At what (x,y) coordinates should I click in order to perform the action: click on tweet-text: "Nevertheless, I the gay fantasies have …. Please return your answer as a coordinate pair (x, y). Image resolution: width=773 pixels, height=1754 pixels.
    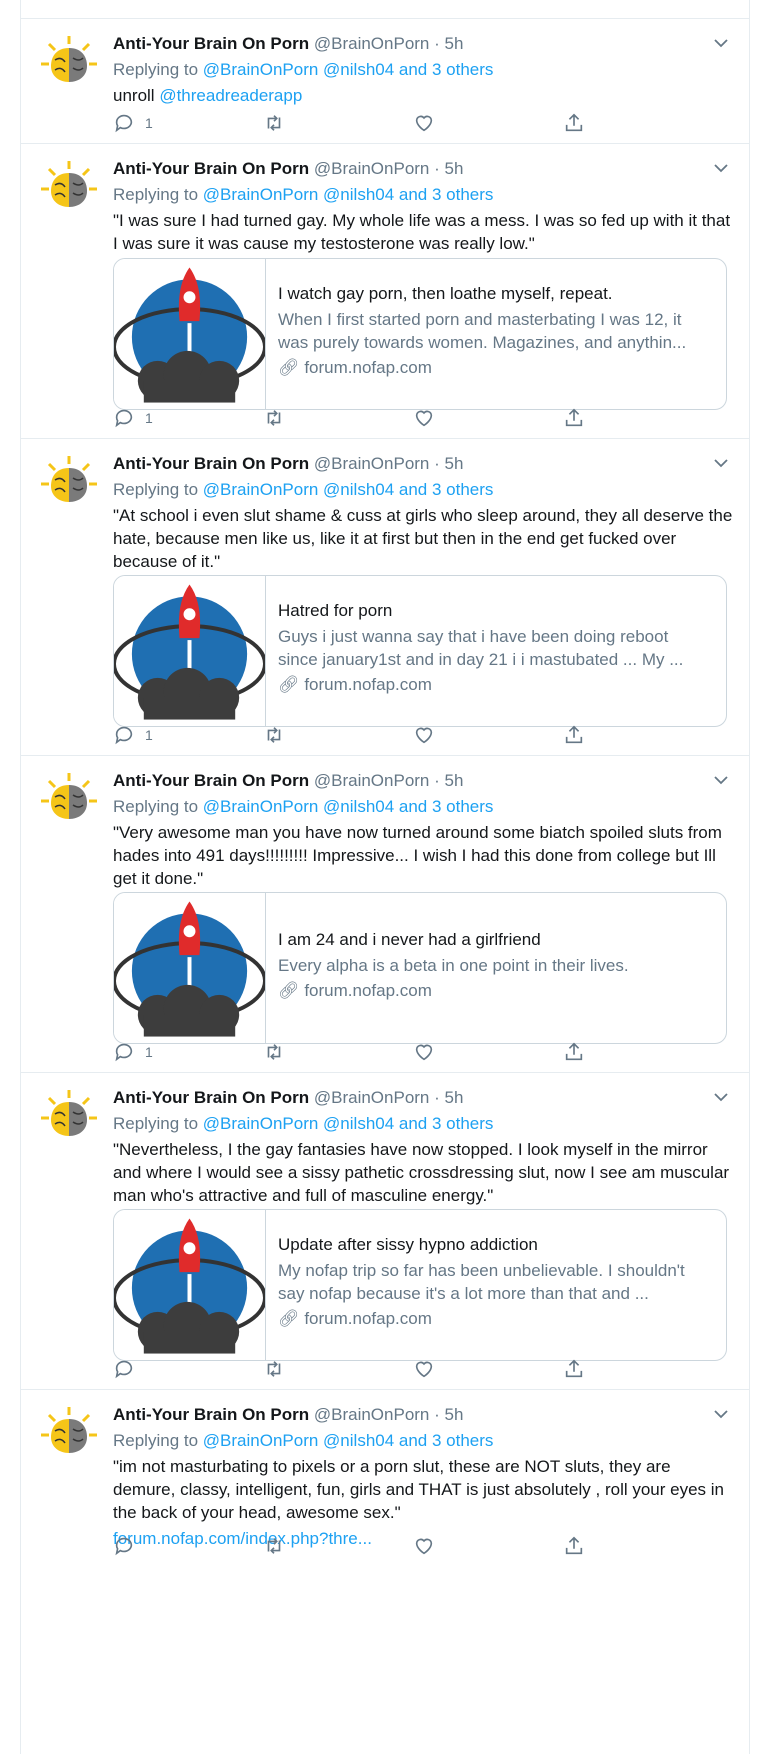
    Looking at the image, I should click on (421, 1172).